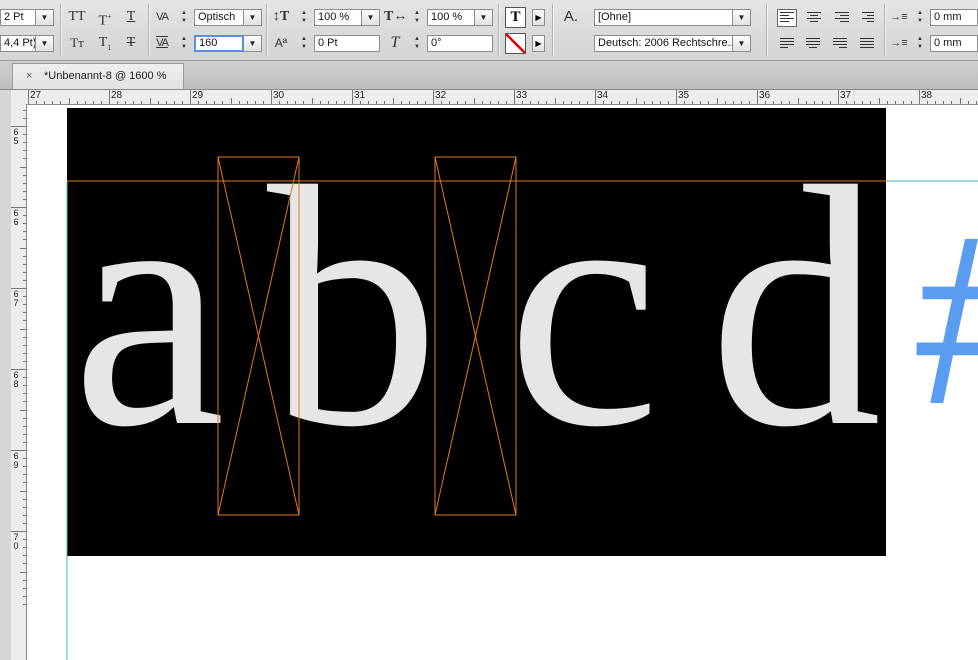 The height and width of the screenshot is (660, 978). I want to click on language-dropdown: ▼, so click(742, 43).